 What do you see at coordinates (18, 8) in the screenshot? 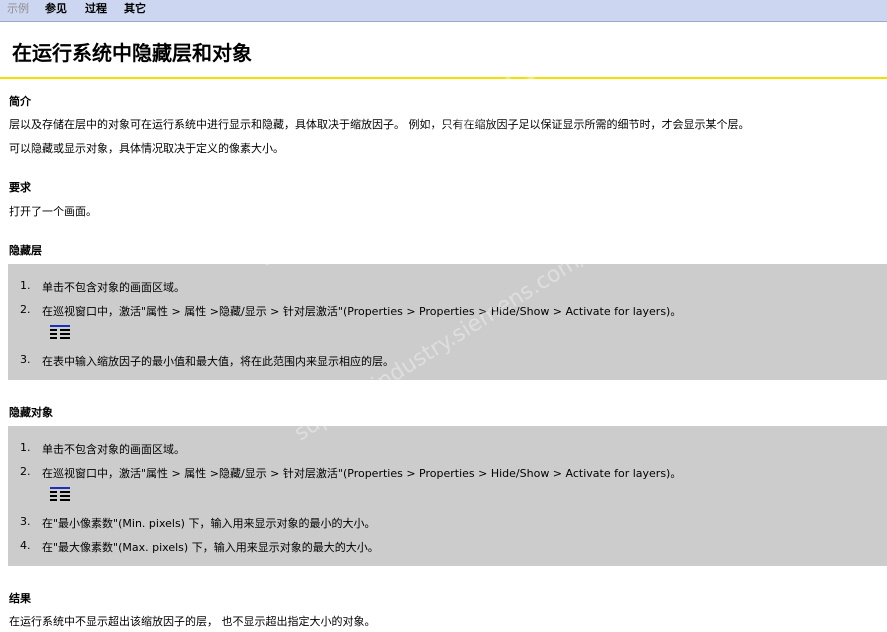
I see `nav-example: 示例` at bounding box center [18, 8].